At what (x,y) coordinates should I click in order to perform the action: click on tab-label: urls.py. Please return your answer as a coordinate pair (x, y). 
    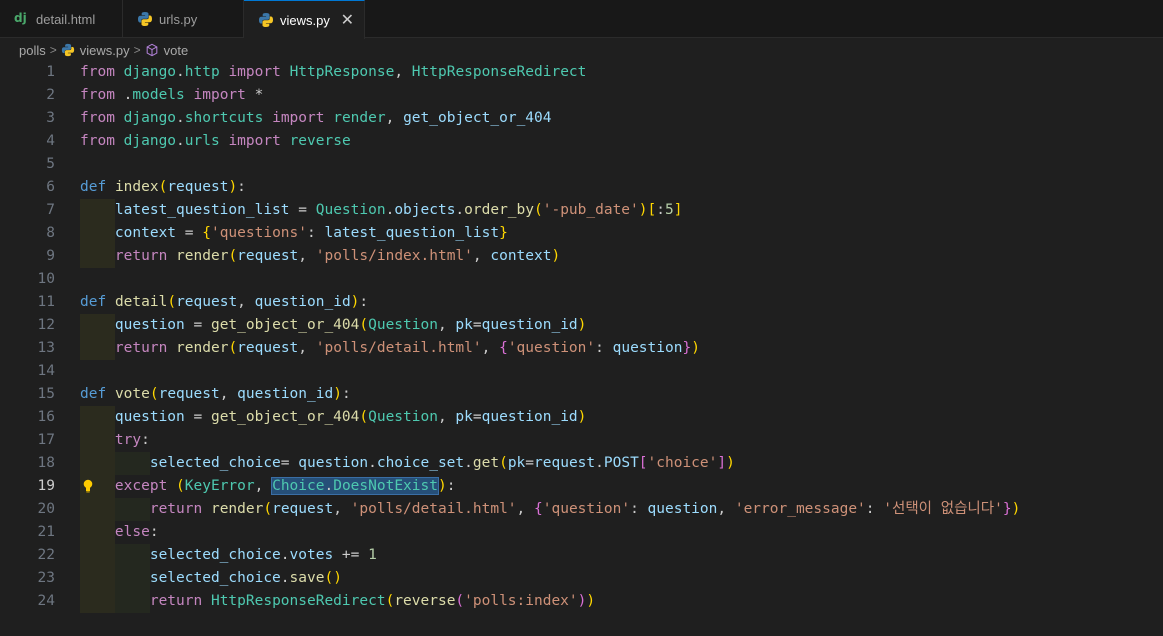
    Looking at the image, I should click on (178, 19).